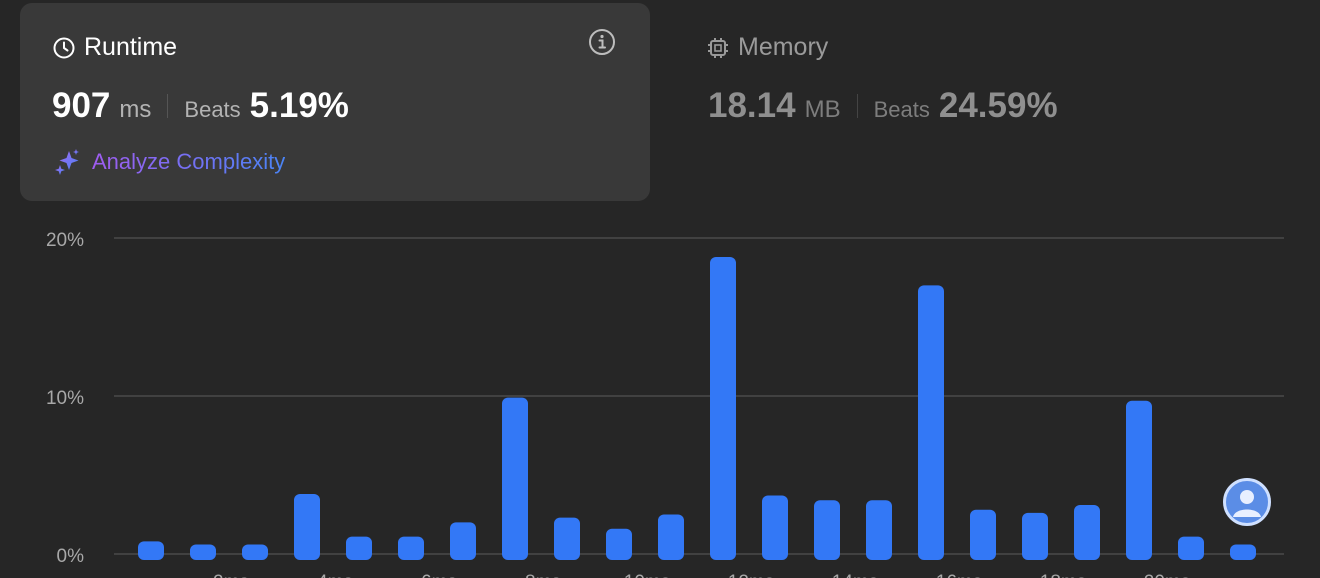 Image resolution: width=1320 pixels, height=578 pixels. What do you see at coordinates (1247, 502) in the screenshot?
I see `user-avatar-icon` at bounding box center [1247, 502].